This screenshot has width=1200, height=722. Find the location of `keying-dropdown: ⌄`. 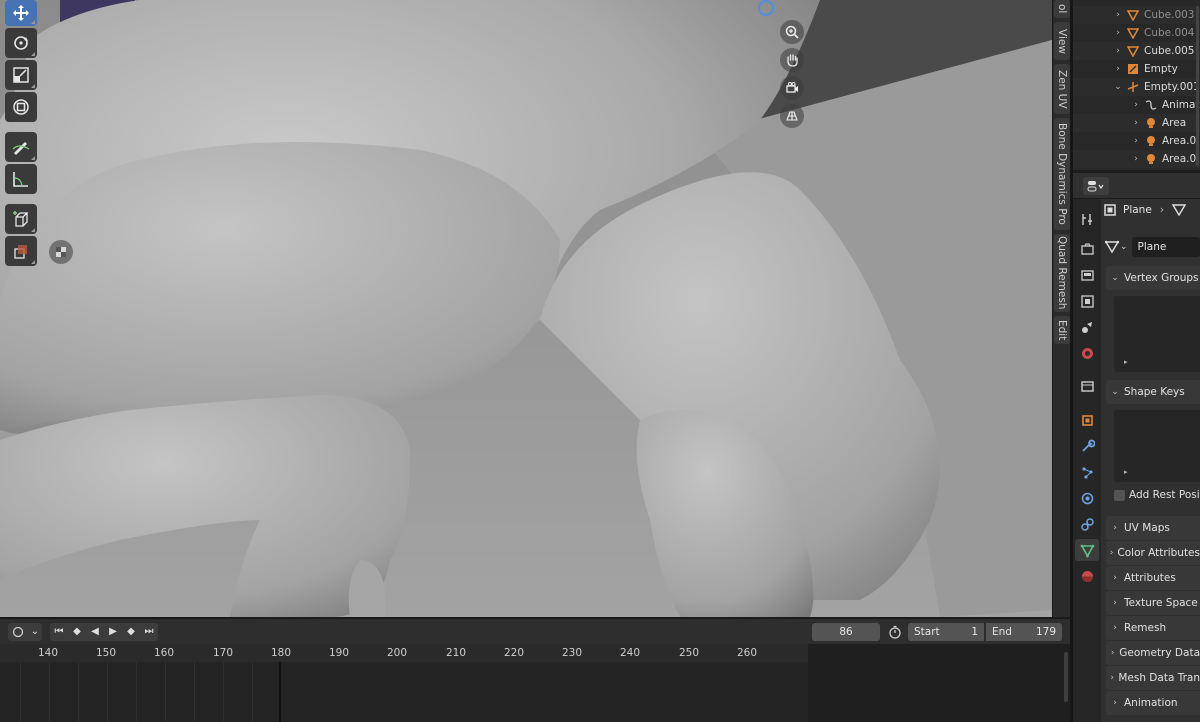

keying-dropdown: ⌄ is located at coordinates (35, 631).